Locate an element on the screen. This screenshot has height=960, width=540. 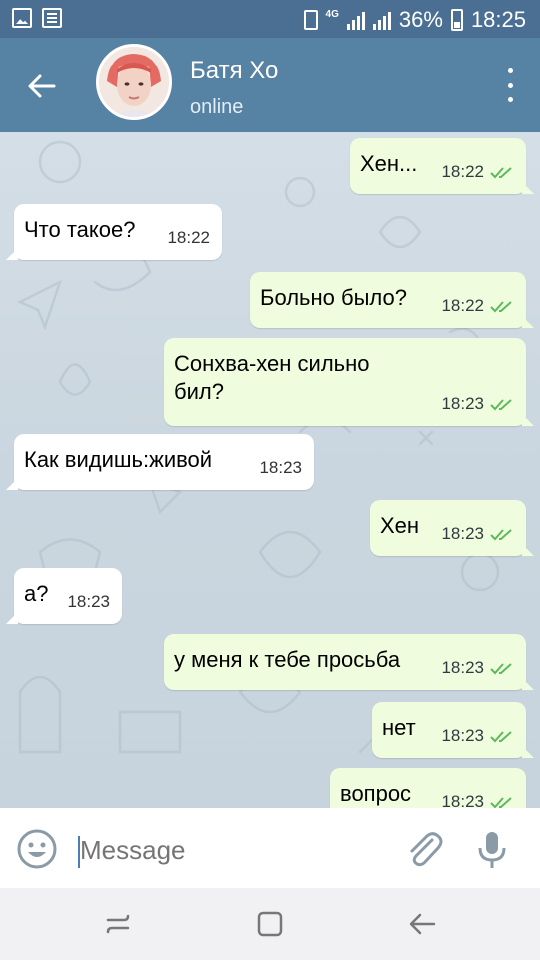
notification-icons is located at coordinates (37, 18).